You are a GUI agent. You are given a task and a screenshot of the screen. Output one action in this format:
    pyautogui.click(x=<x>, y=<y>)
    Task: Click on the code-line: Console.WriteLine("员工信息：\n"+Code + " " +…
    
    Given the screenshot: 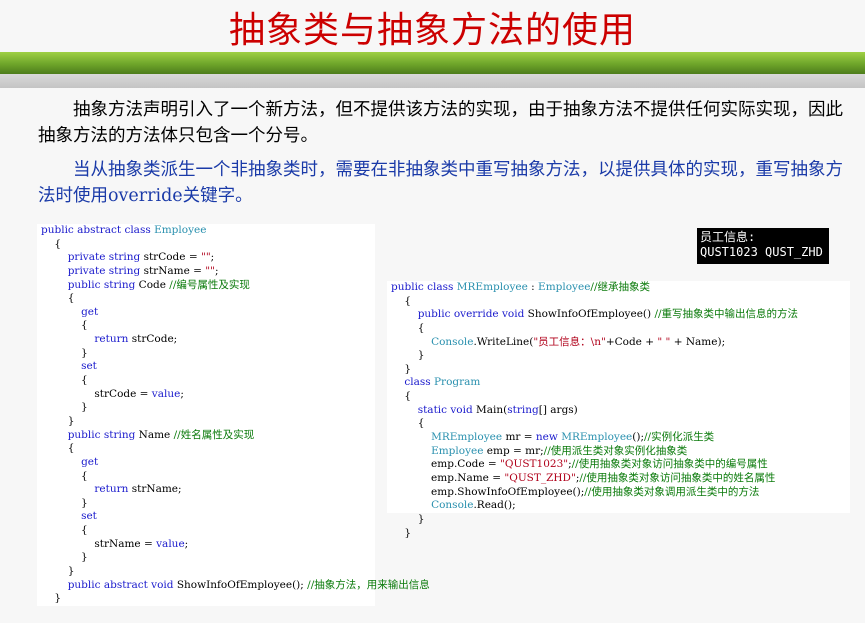 What is the action you would take?
    pyautogui.click(x=618, y=343)
    